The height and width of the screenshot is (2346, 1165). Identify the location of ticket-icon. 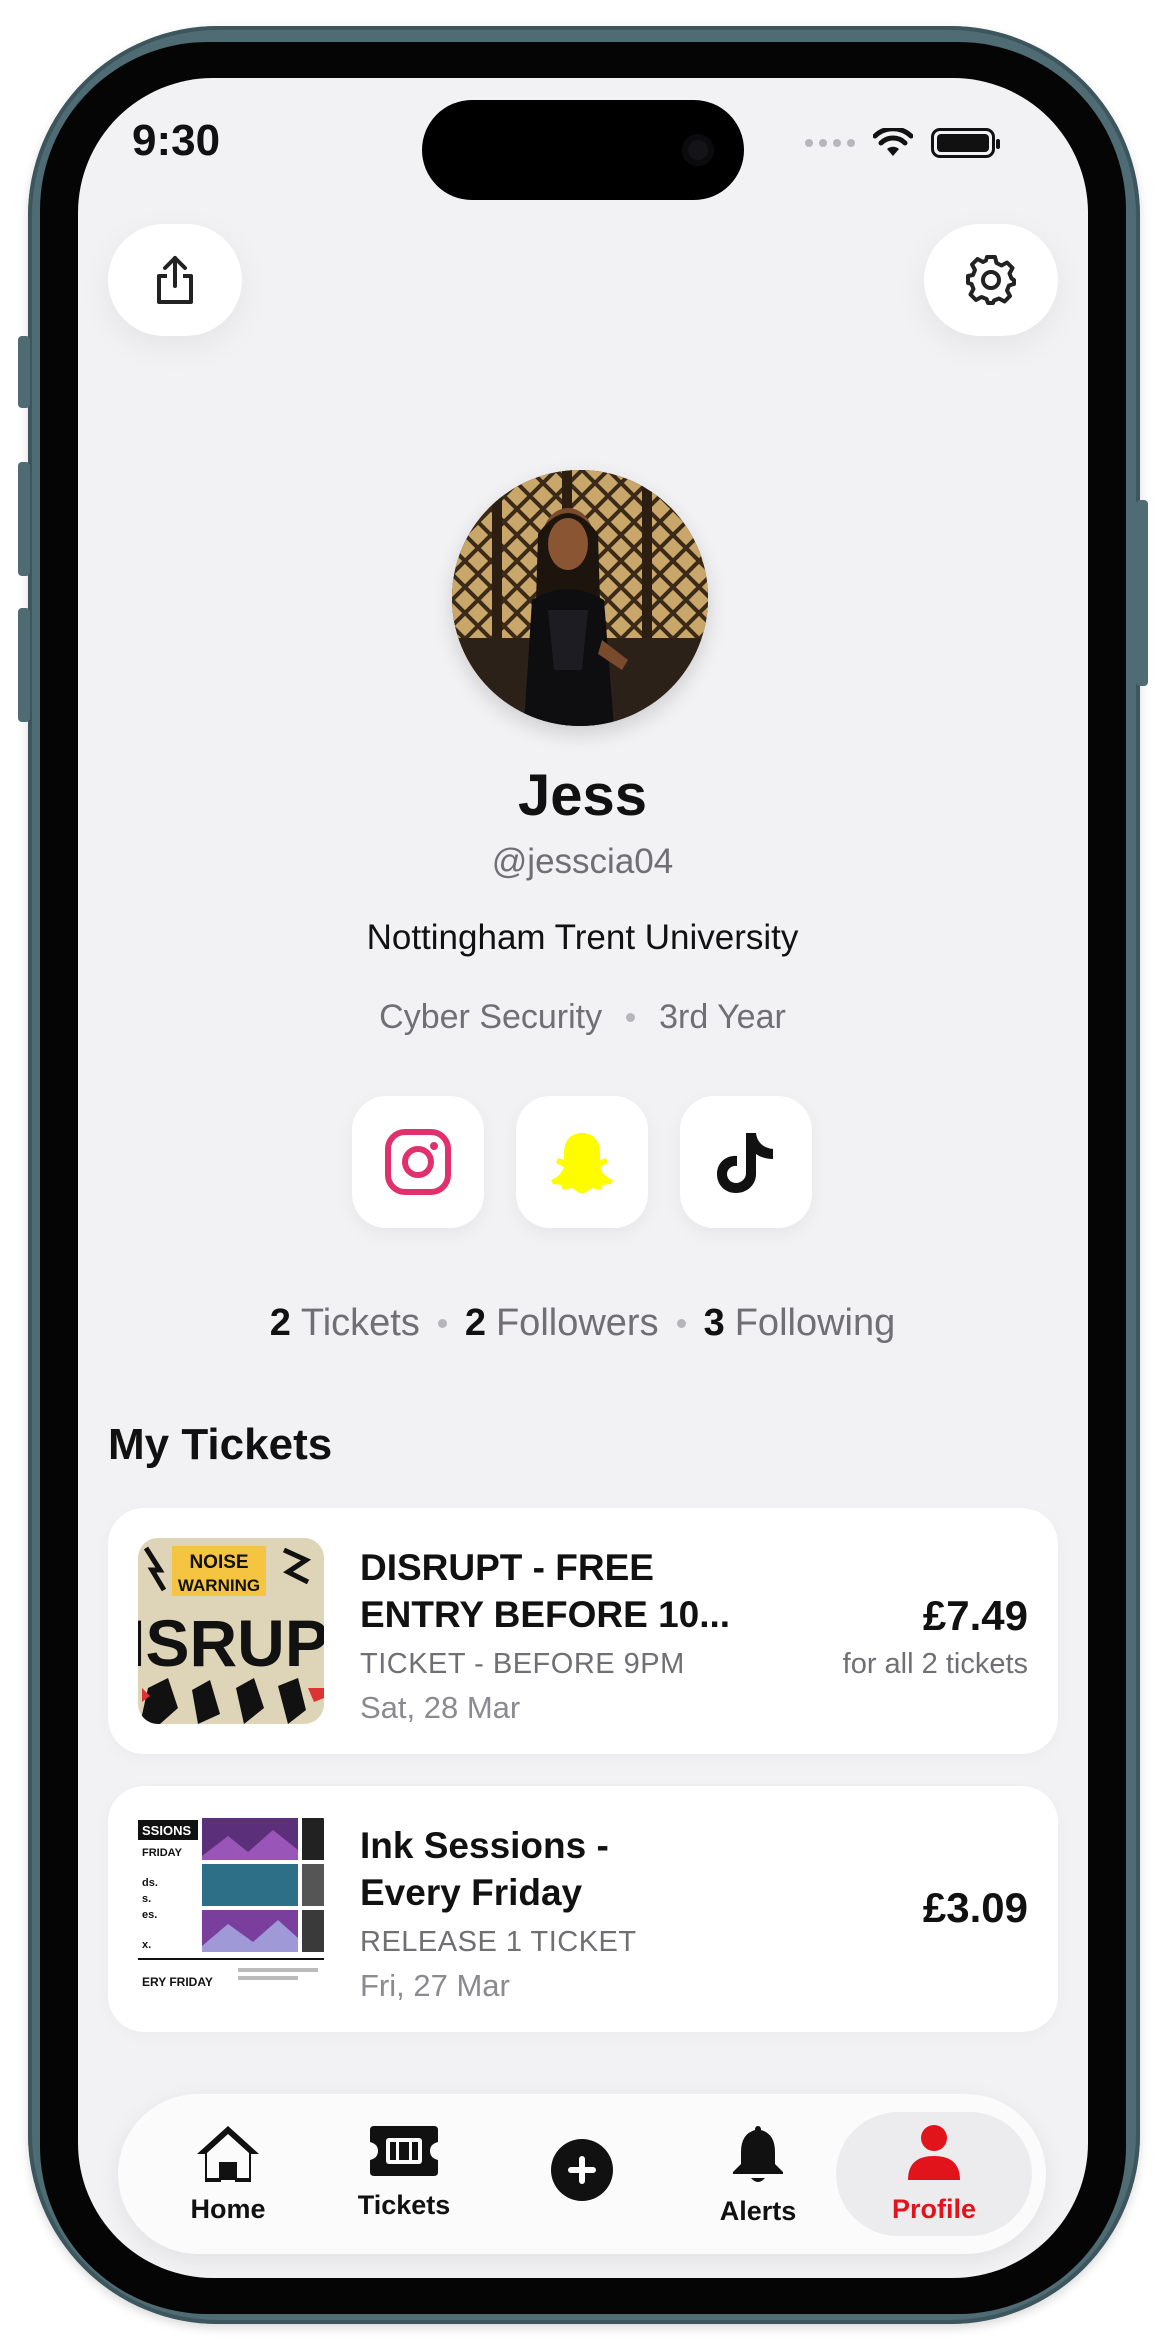
(404, 2151).